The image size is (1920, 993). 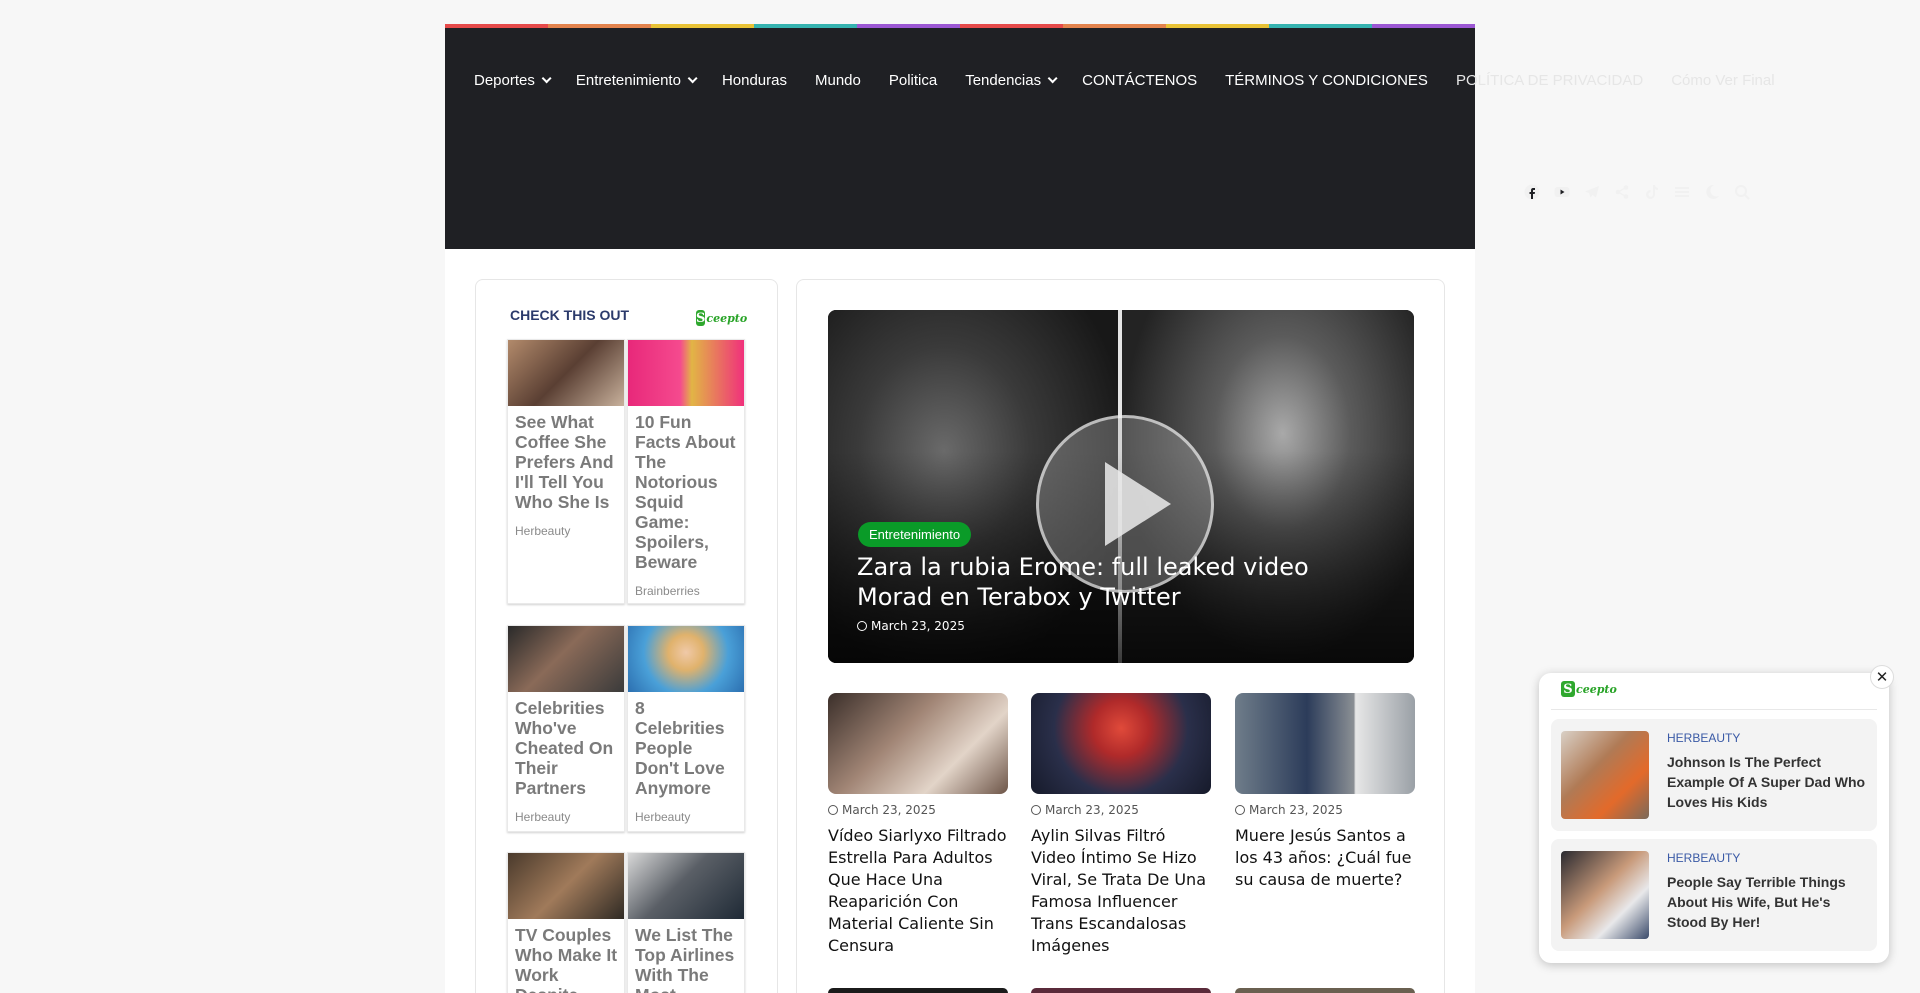 I want to click on nav-label: Mundo, so click(x=837, y=80).